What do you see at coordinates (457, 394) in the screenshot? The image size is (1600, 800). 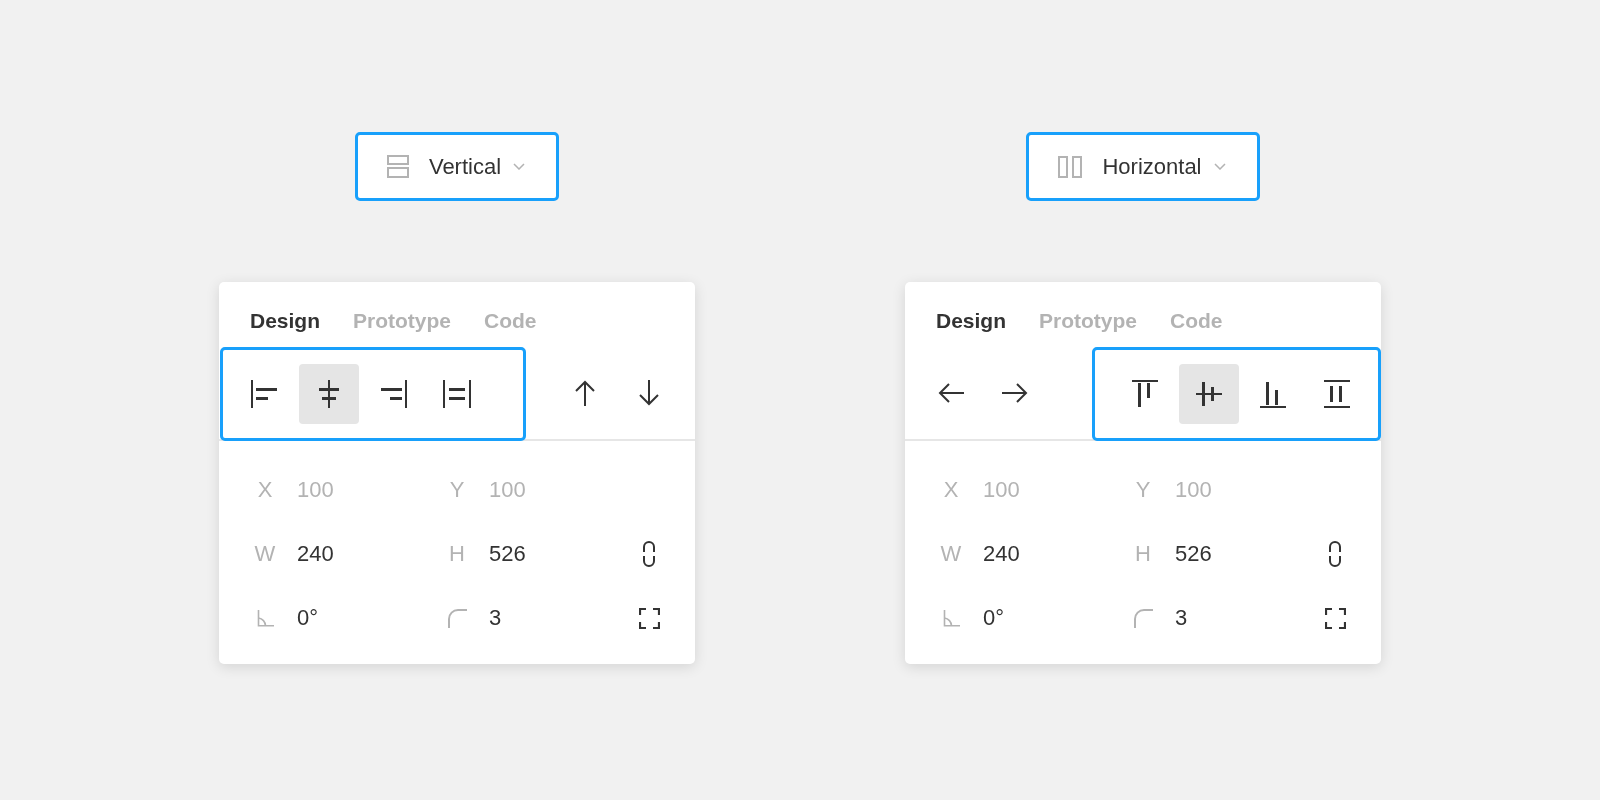 I see `distribute-horizontal-icon` at bounding box center [457, 394].